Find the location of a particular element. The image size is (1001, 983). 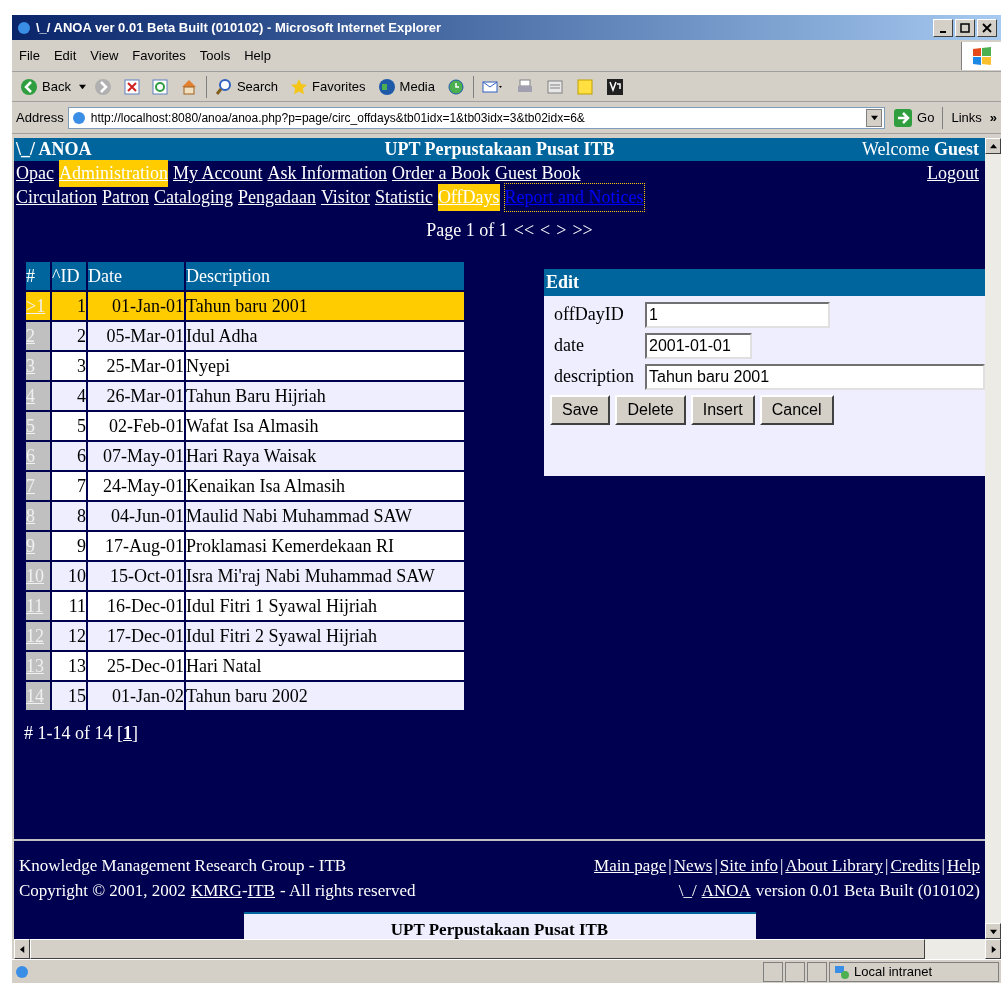

nav-link: Patron is located at coordinates (125, 198).